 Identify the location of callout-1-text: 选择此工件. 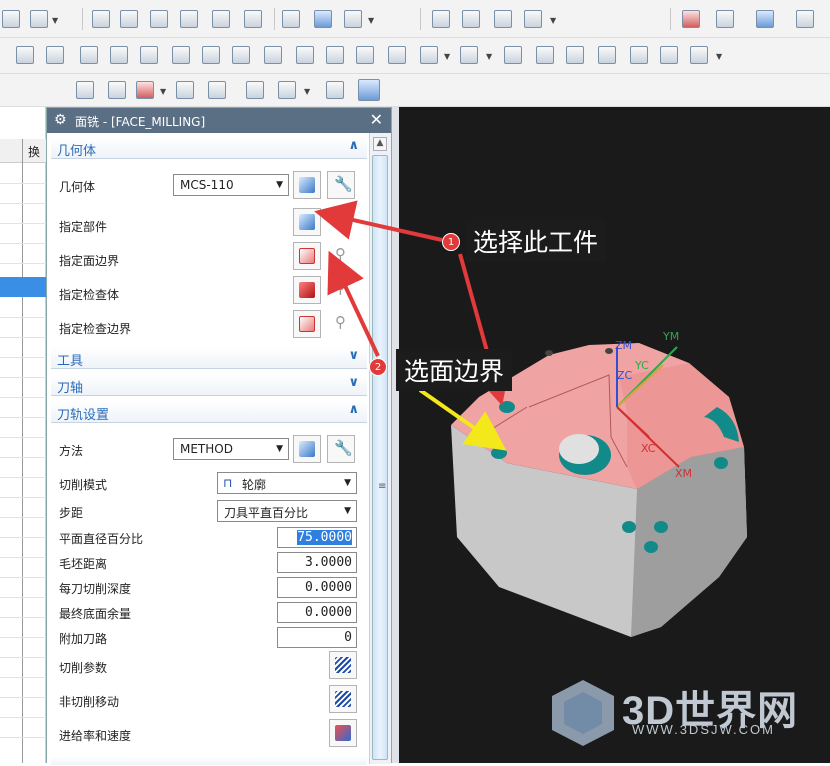
(536, 241).